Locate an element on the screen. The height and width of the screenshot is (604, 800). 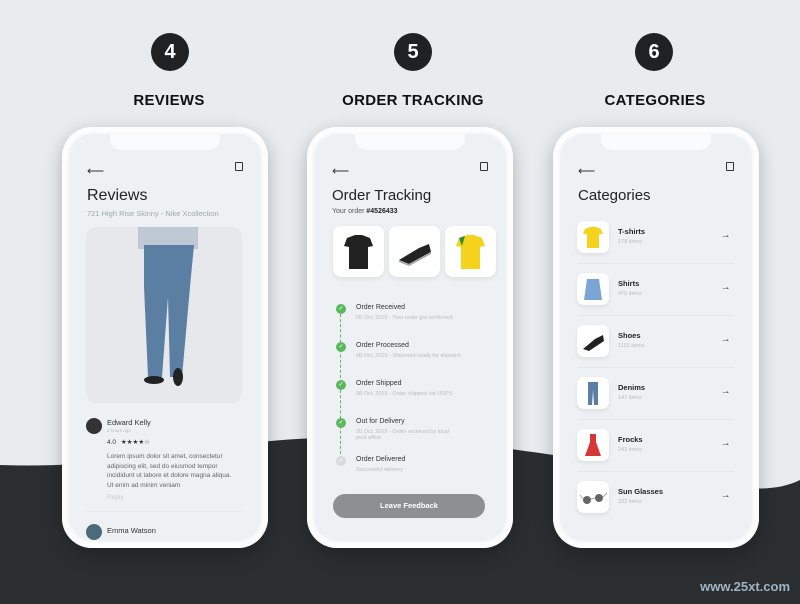
step-number-6: 6 is located at coordinates (654, 52).